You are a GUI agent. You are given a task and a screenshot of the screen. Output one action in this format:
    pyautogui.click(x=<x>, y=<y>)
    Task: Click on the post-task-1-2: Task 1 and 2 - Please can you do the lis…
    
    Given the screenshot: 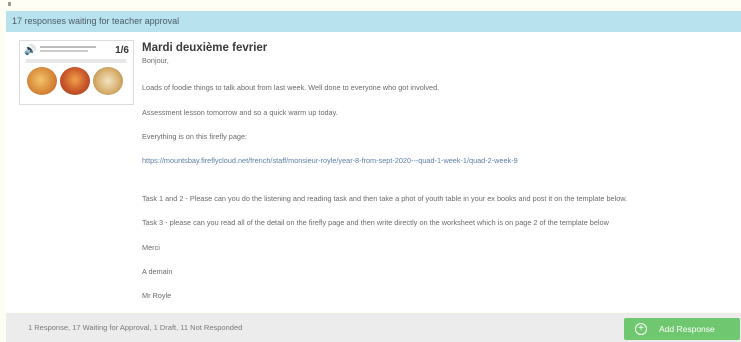 What is the action you would take?
    pyautogui.click(x=385, y=198)
    